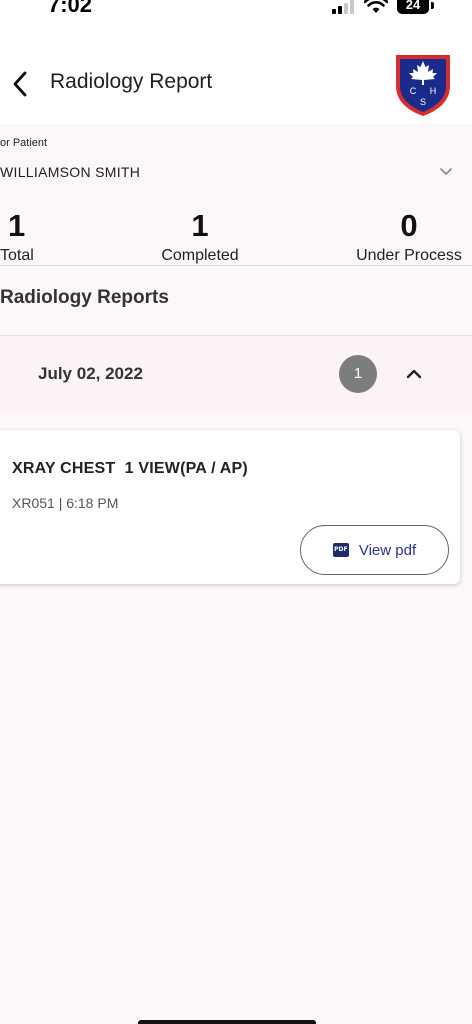 Image resolution: width=472 pixels, height=1024 pixels. Describe the element at coordinates (409, 255) in the screenshot. I see `stat-under-process-label: Under Process` at that location.